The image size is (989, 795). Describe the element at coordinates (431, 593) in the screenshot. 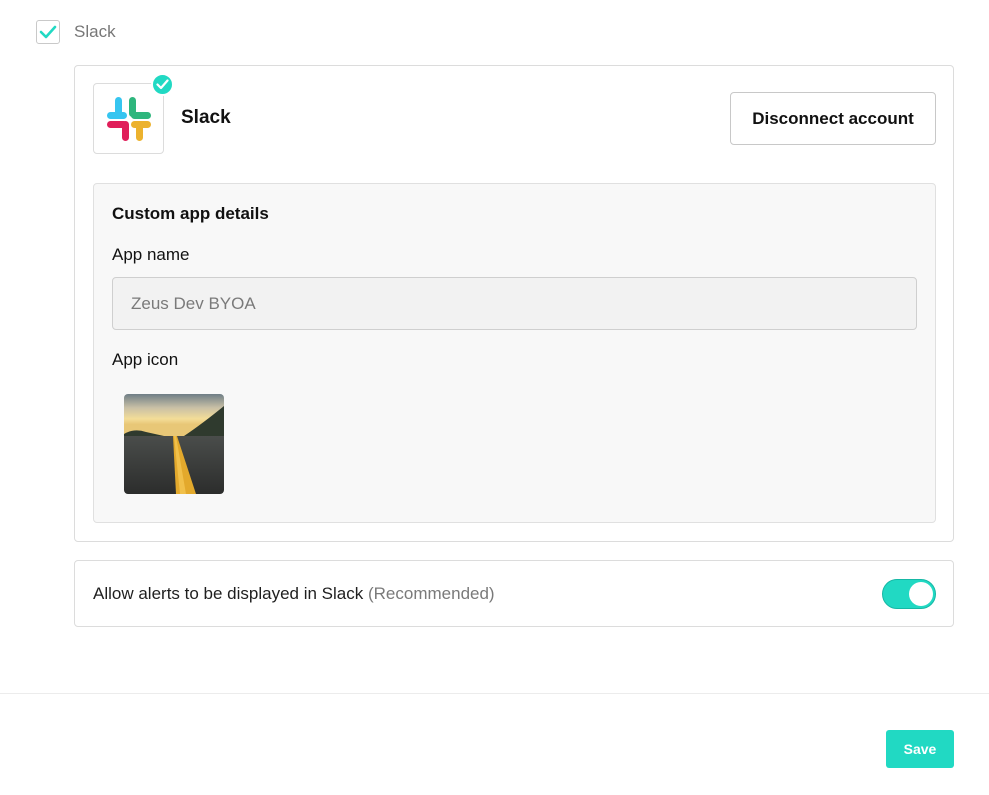

I see `recommended-note: (Recommended)` at that location.